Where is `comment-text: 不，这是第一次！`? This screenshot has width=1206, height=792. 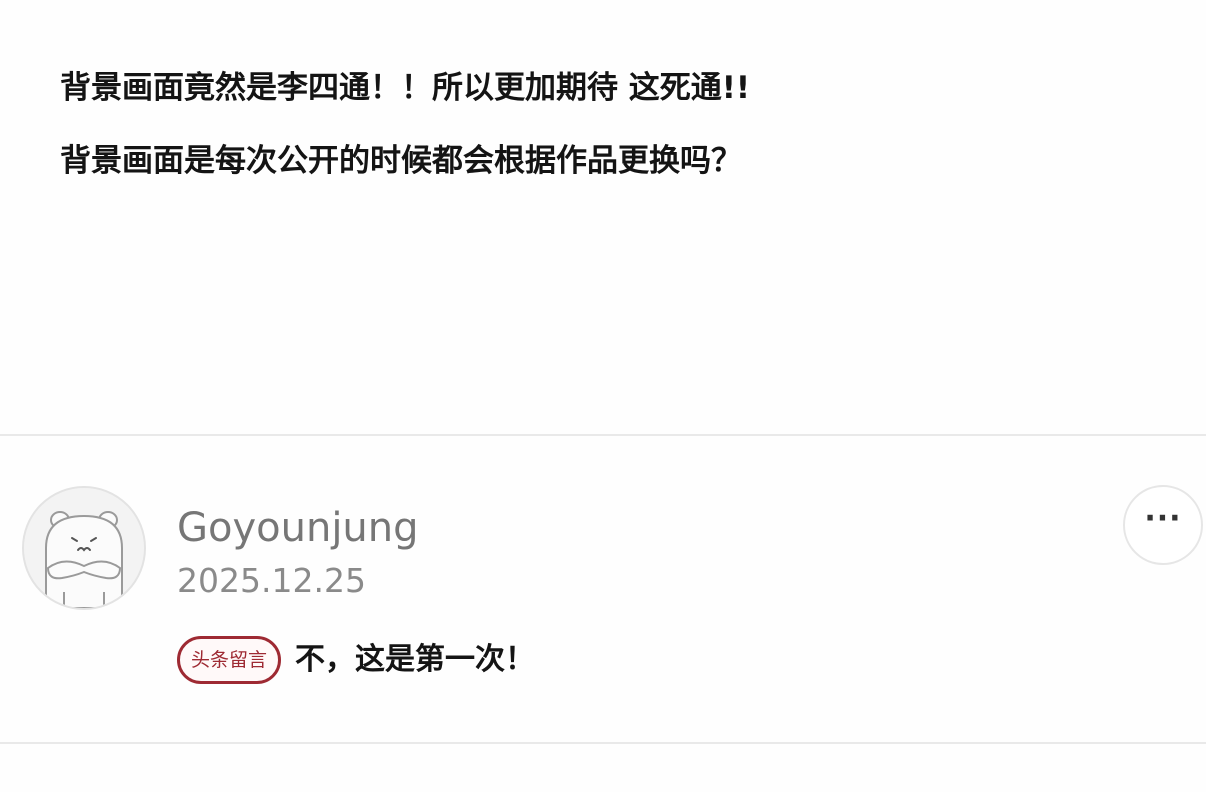 comment-text: 不，这是第一次！ is located at coordinates (415, 659).